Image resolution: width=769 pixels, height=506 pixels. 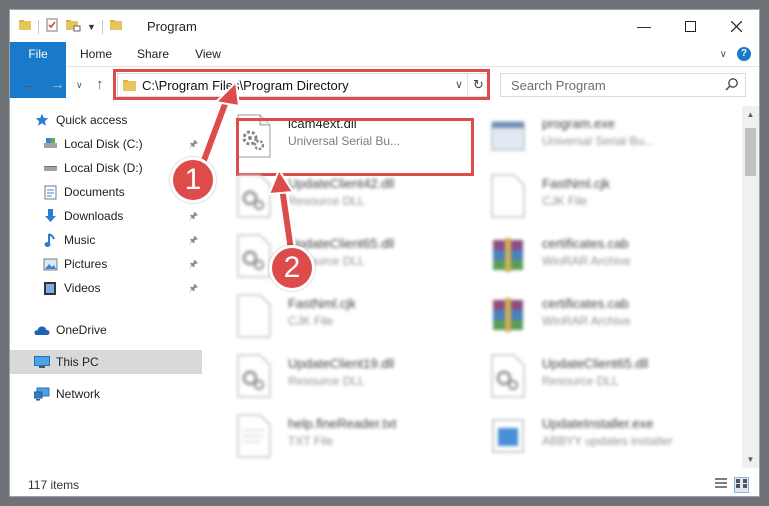 I want to click on back-arrow-icon: ←, so click(x=29, y=84).